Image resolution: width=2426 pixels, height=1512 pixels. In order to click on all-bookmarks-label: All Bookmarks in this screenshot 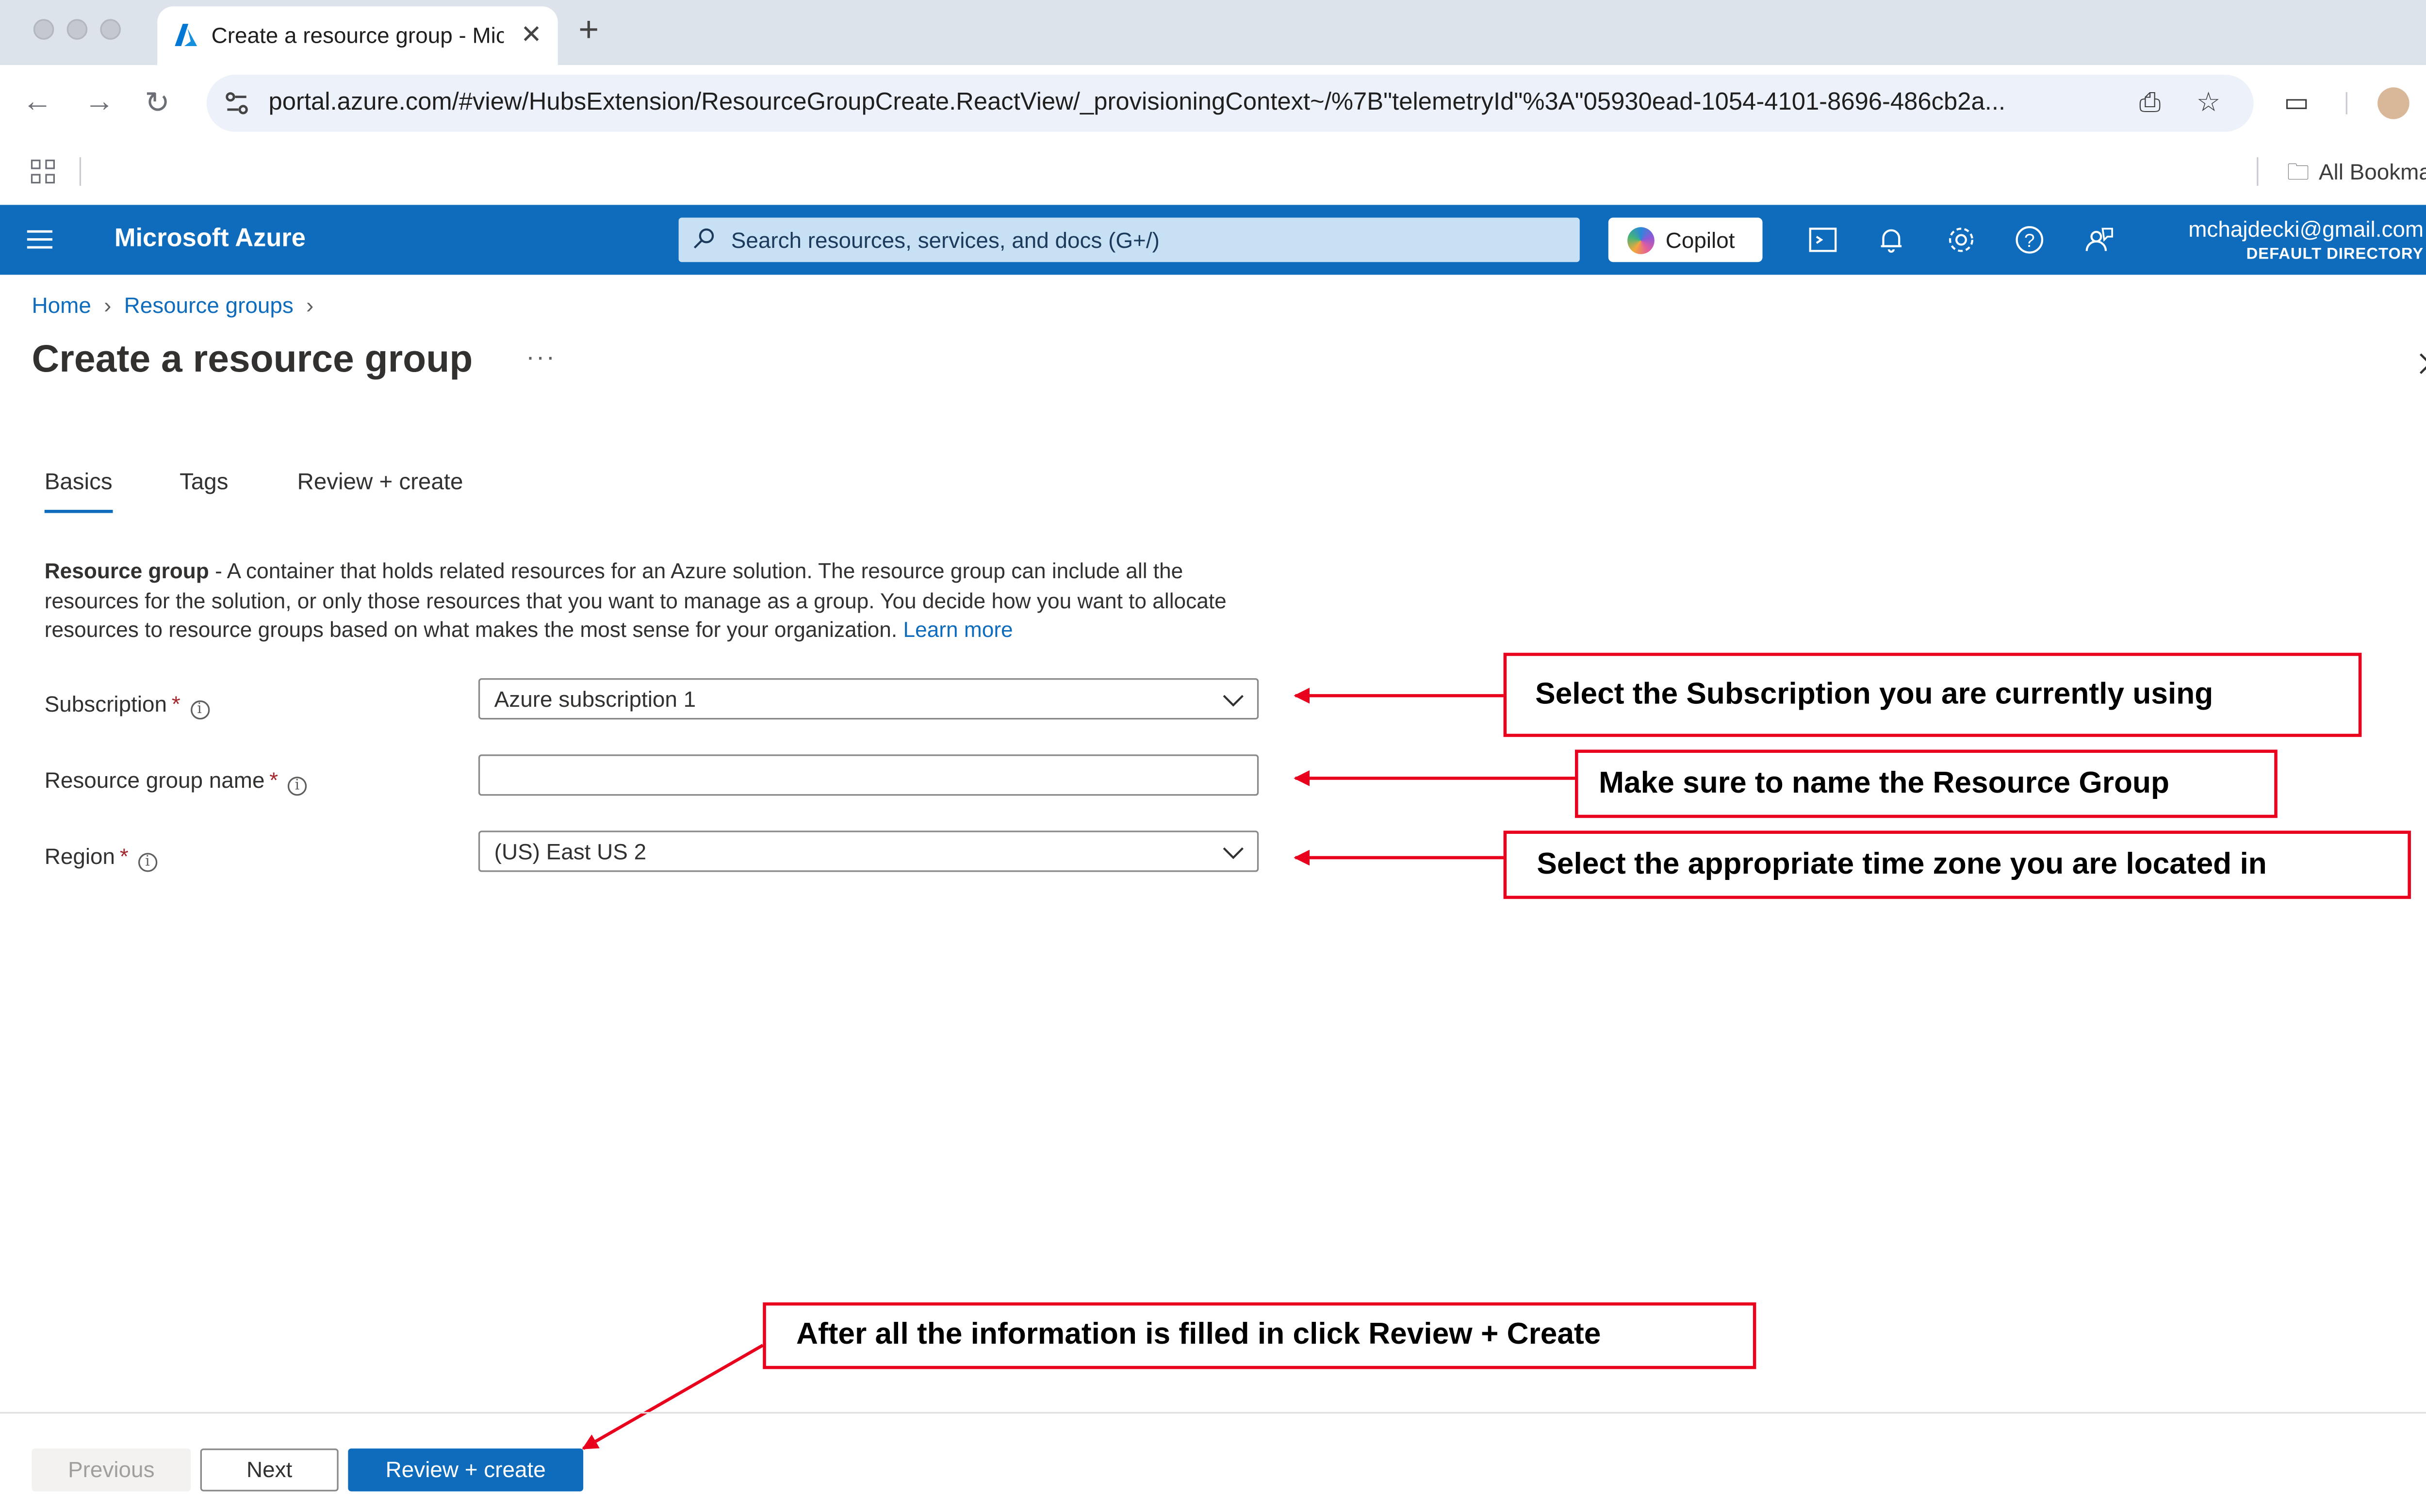, I will do `click(2372, 171)`.